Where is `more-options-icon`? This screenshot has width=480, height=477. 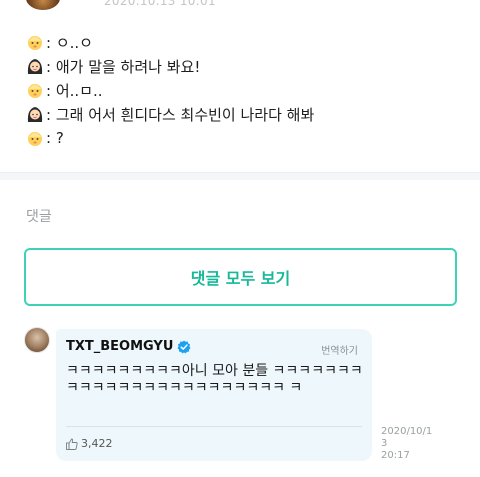
more-options-icon is located at coordinates (441, 2).